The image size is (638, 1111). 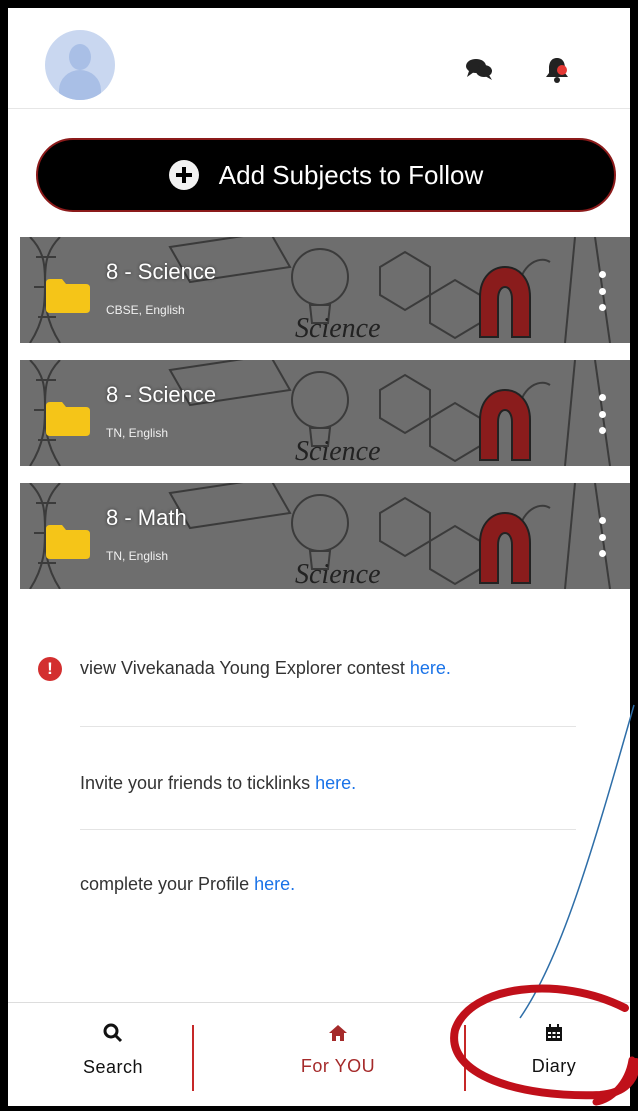 I want to click on notice-profile: complete your Profile here., so click(x=187, y=884).